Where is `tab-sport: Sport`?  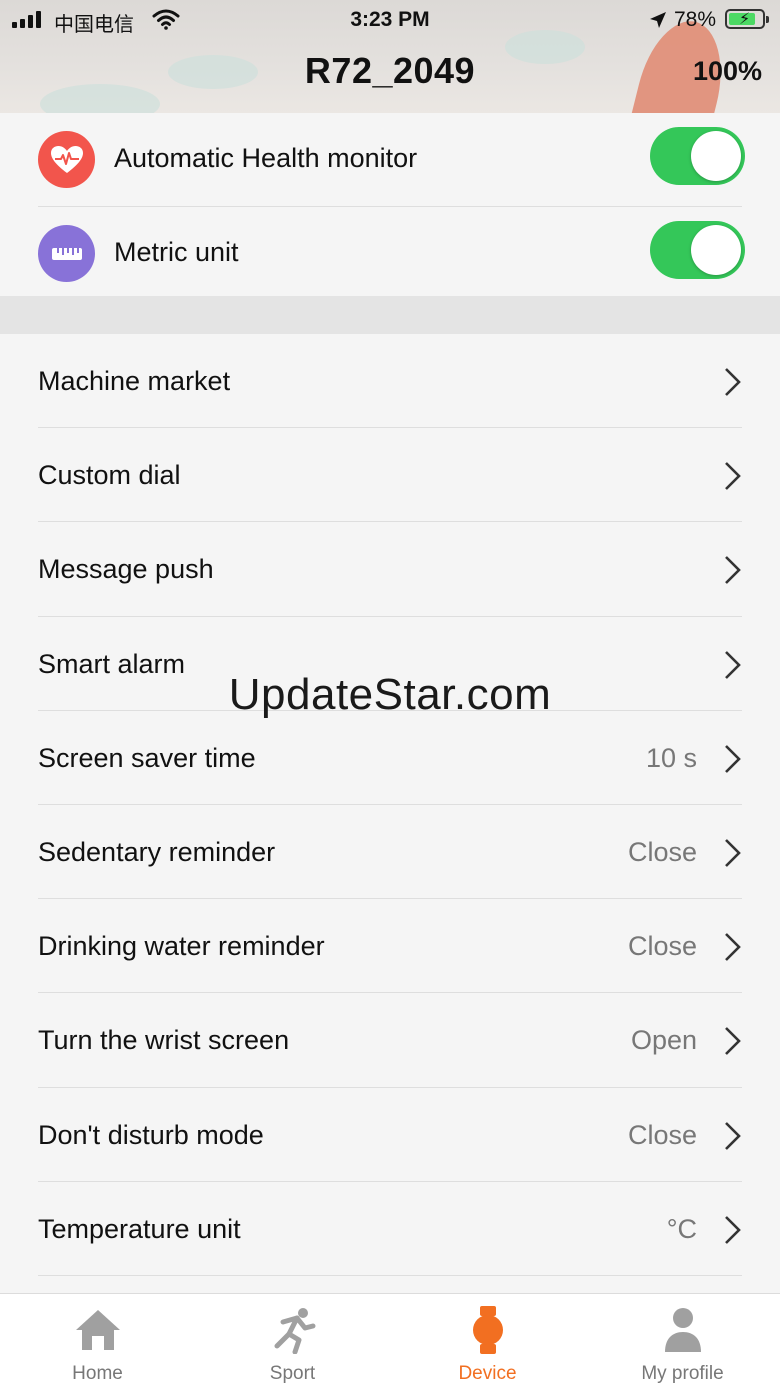
tab-sport: Sport is located at coordinates (292, 1340).